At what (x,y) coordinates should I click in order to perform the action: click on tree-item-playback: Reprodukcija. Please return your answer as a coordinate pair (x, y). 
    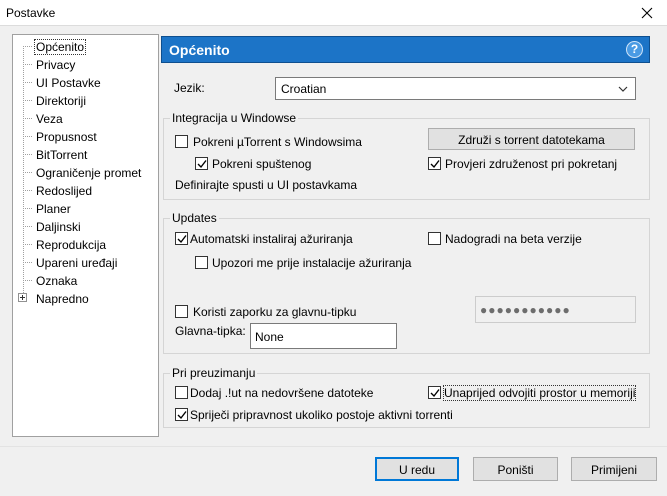
    Looking at the image, I should click on (90, 244).